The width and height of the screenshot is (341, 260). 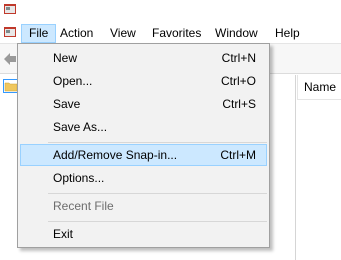 What do you see at coordinates (10, 32) in the screenshot?
I see `console-document-icon` at bounding box center [10, 32].